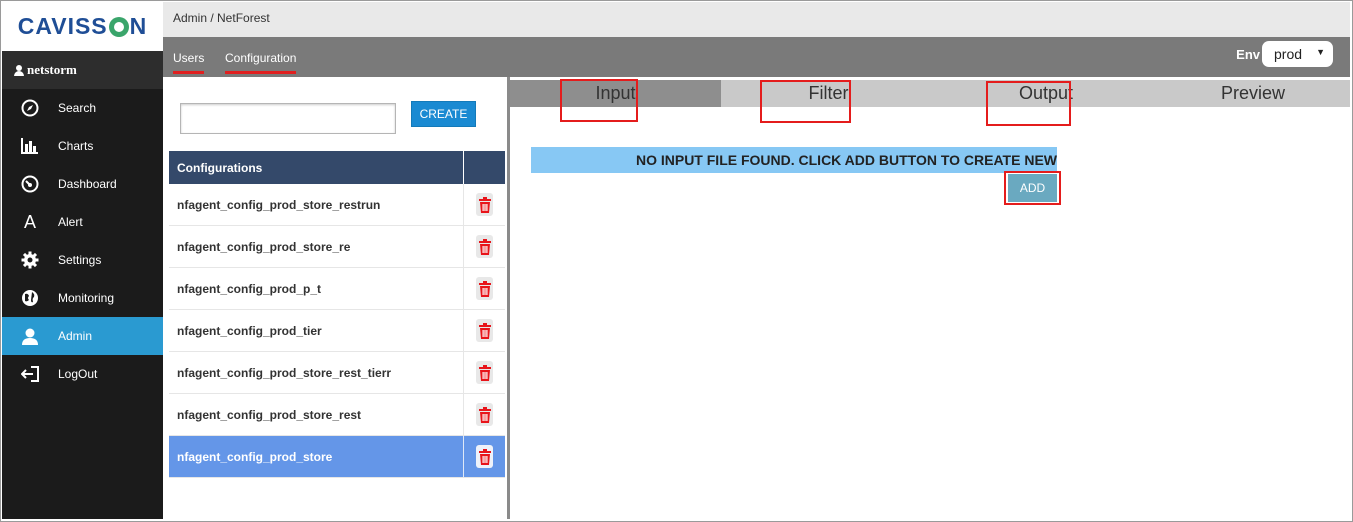 The image size is (1353, 522). What do you see at coordinates (316, 372) in the screenshot?
I see `config-name: nfagent_config_prod_store_rest_tierr` at bounding box center [316, 372].